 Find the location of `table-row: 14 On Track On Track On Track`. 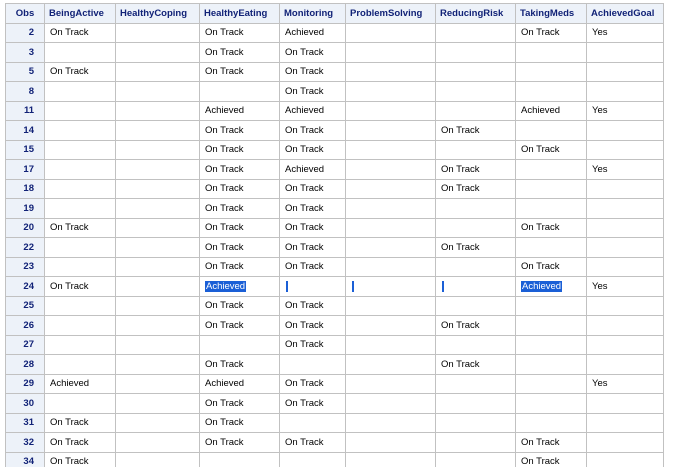

table-row: 14 On Track On Track On Track is located at coordinates (334, 130).